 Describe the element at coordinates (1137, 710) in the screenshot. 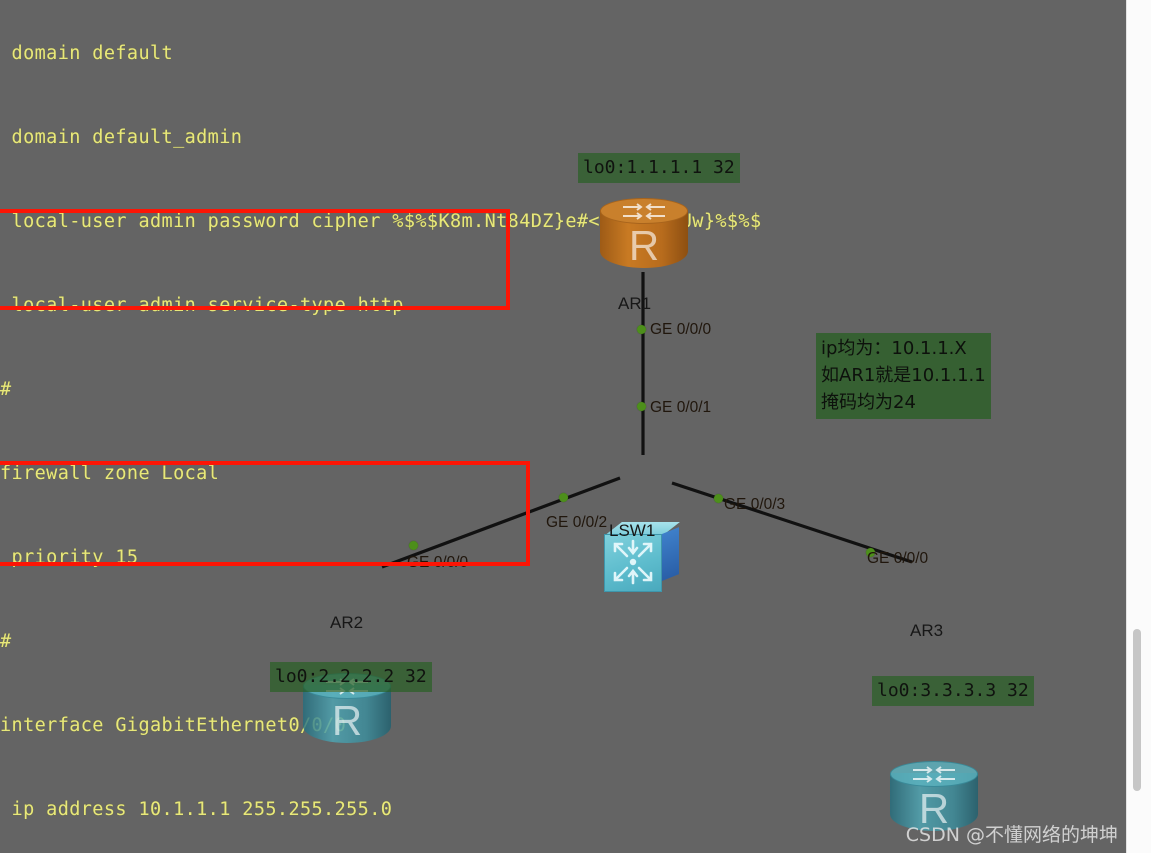

I see `vertical-scrollbar-thumb` at that location.